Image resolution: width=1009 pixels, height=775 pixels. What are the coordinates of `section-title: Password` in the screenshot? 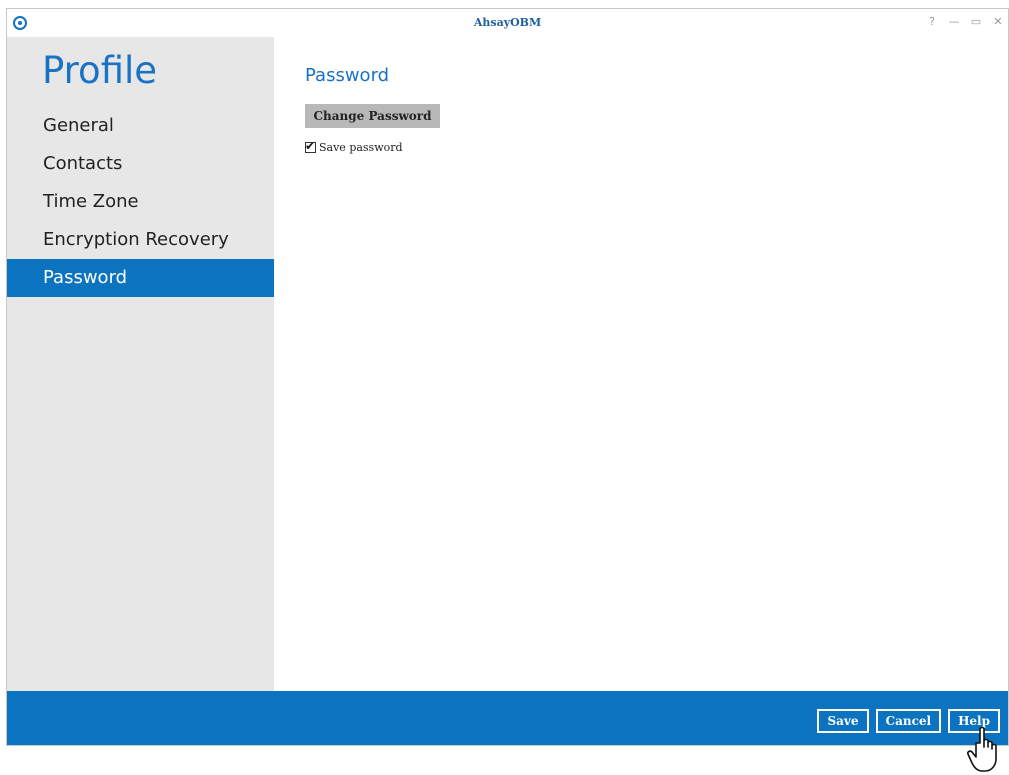 It's located at (347, 75).